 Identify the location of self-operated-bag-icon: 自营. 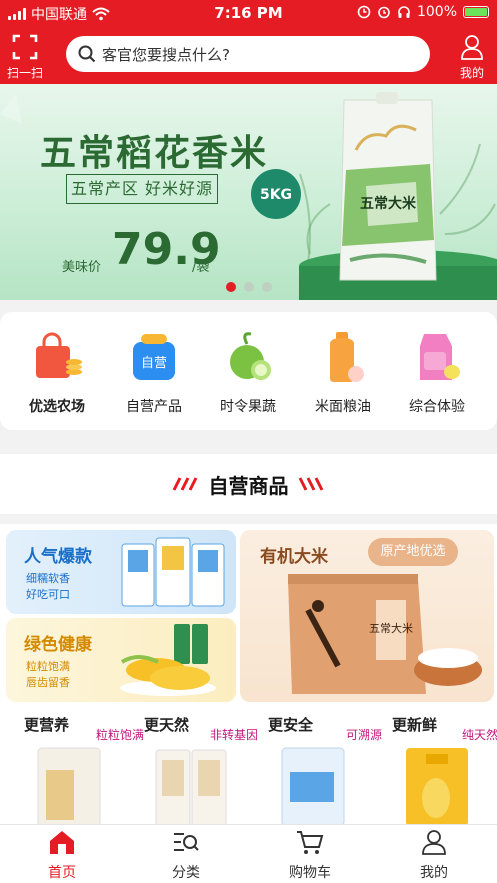
(154, 357).